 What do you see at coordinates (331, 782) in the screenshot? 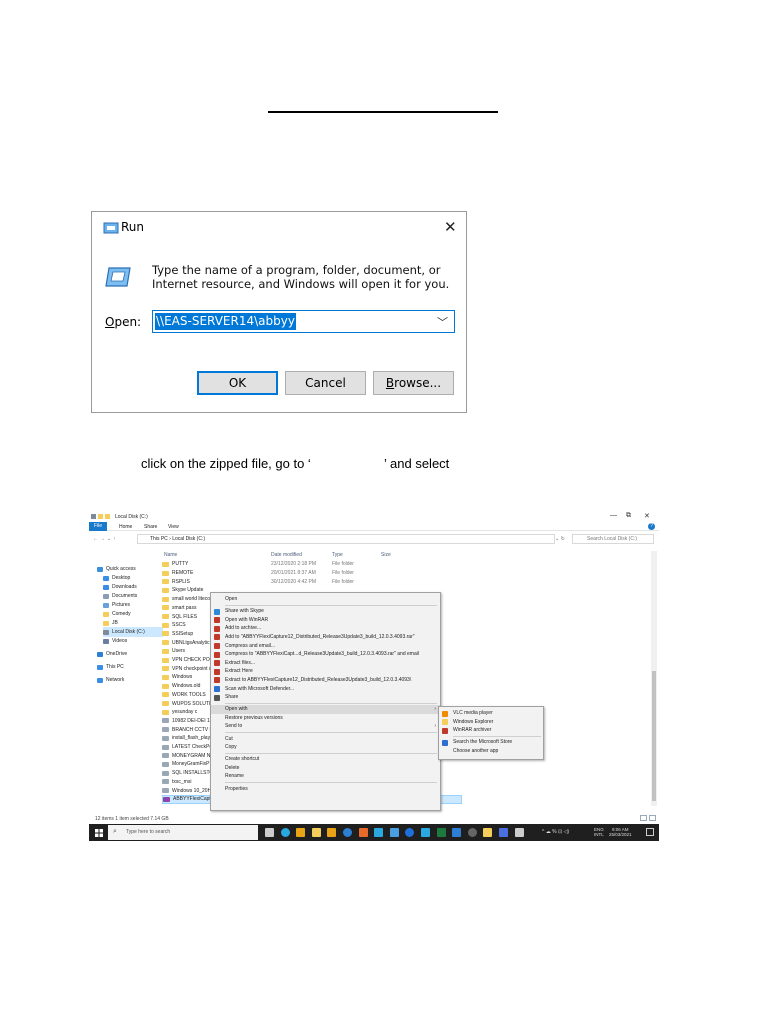
I see `menu-separator` at bounding box center [331, 782].